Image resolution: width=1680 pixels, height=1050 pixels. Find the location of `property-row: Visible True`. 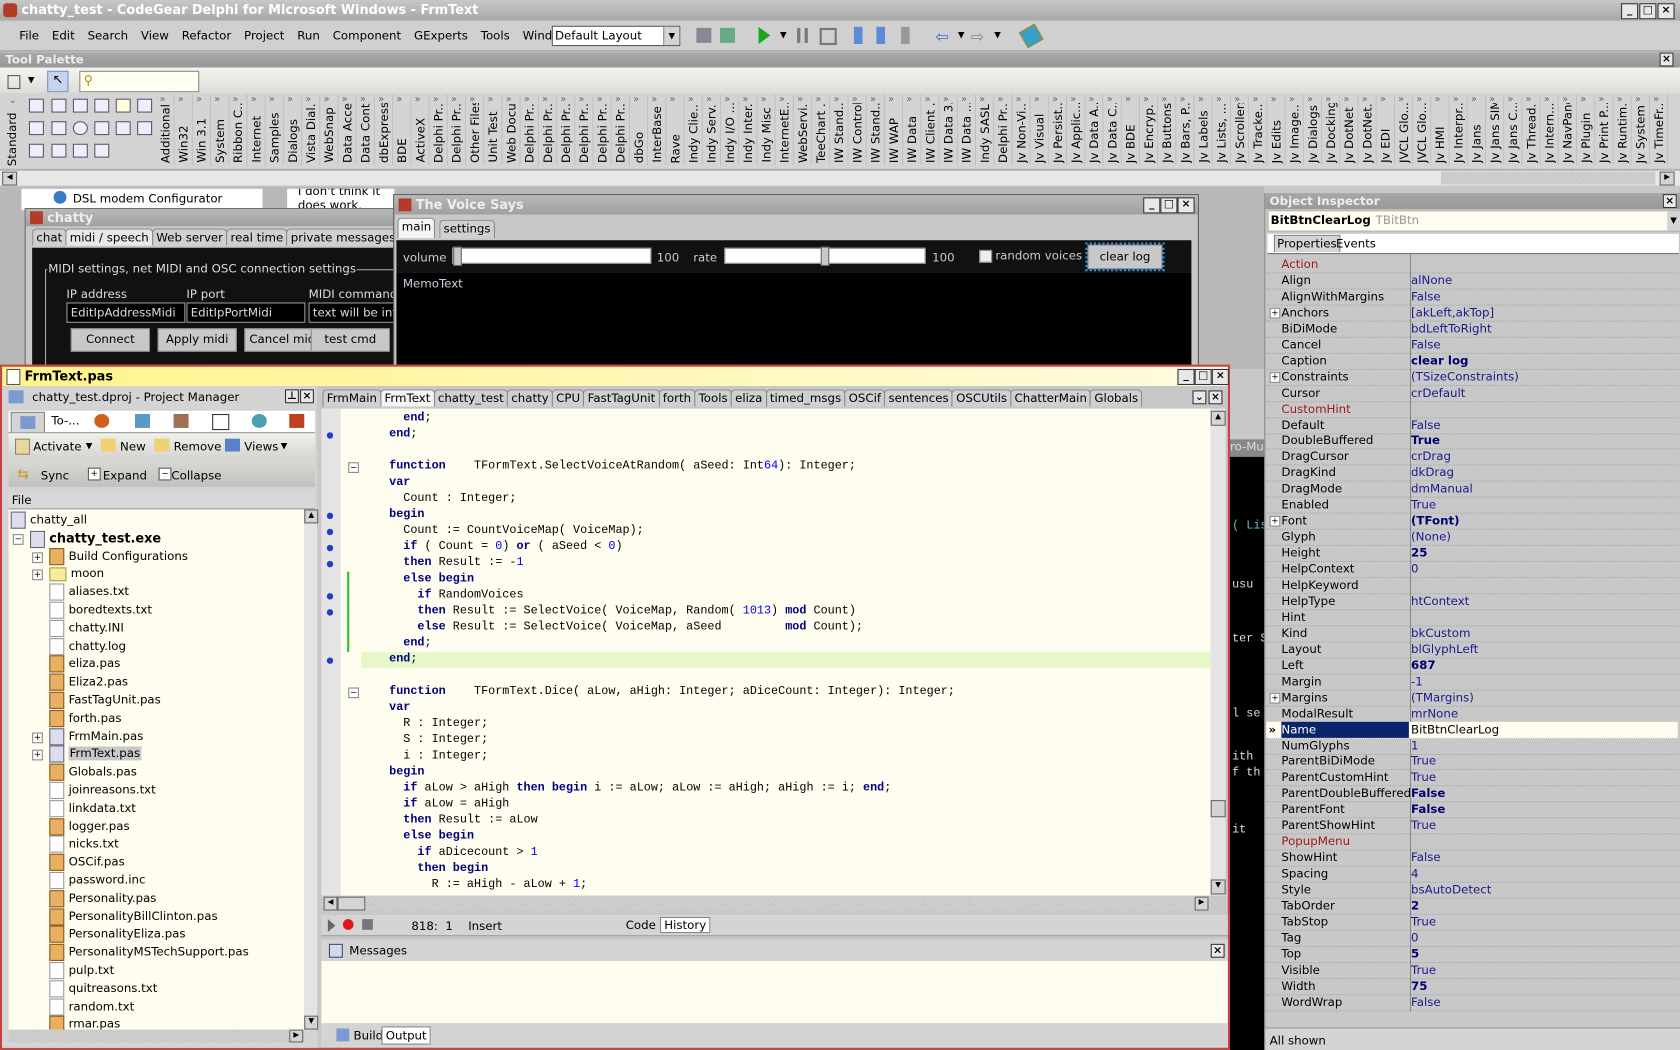

property-row: Visible True is located at coordinates (1472, 970).